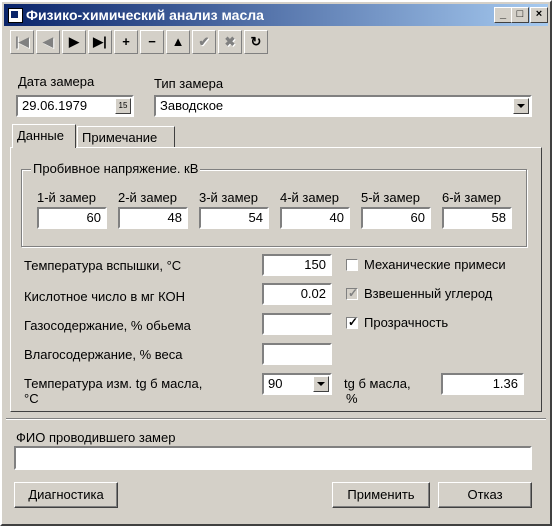  Describe the element at coordinates (343, 106) in the screenshot. I see `type-combo: Заводское` at that location.